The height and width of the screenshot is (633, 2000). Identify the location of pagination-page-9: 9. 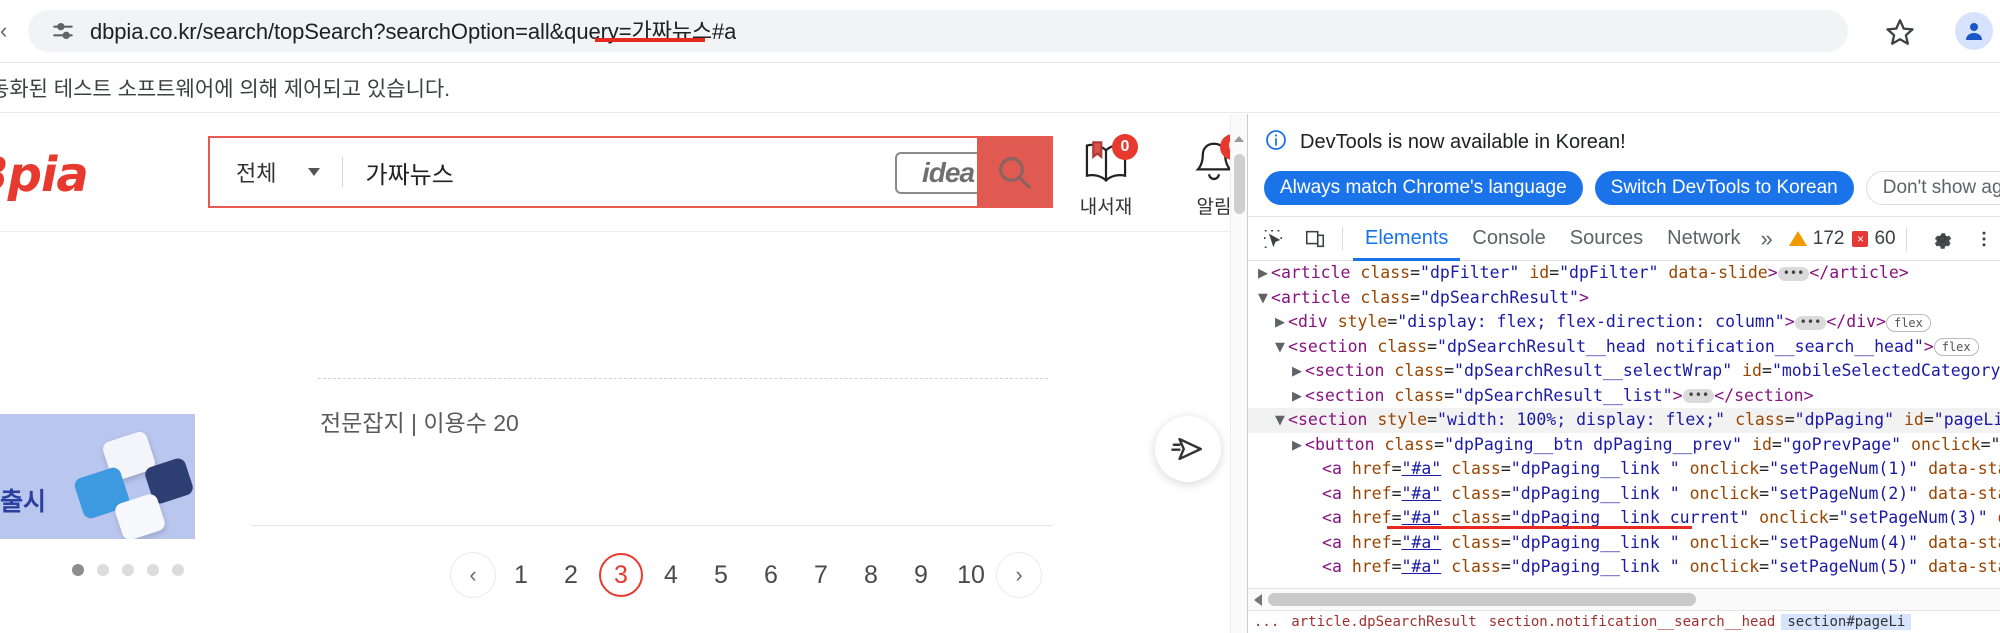
(921, 575).